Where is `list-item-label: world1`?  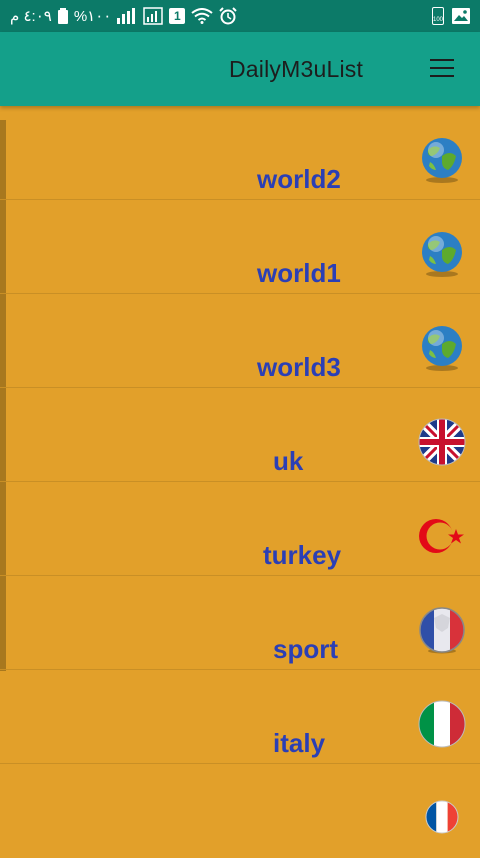
list-item-label: world1 is located at coordinates (299, 273).